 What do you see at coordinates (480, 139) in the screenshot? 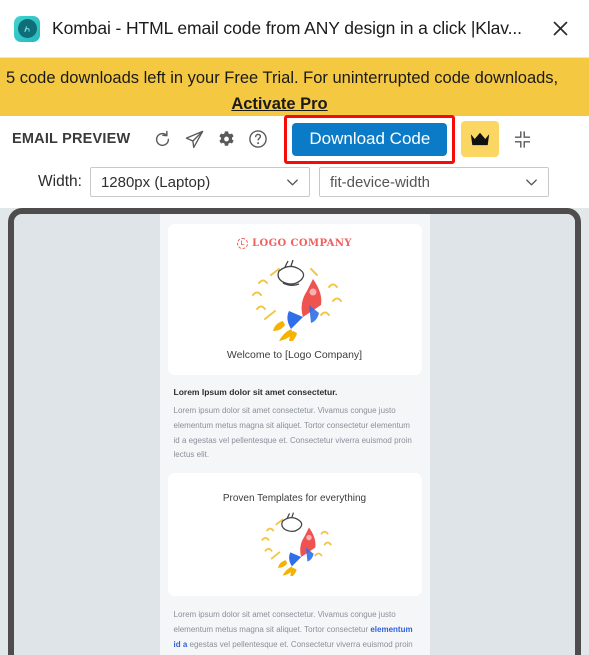
I see `crown-icon` at bounding box center [480, 139].